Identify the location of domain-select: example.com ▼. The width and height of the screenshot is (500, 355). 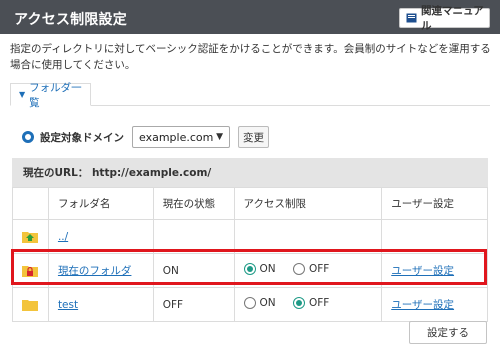
(181, 137).